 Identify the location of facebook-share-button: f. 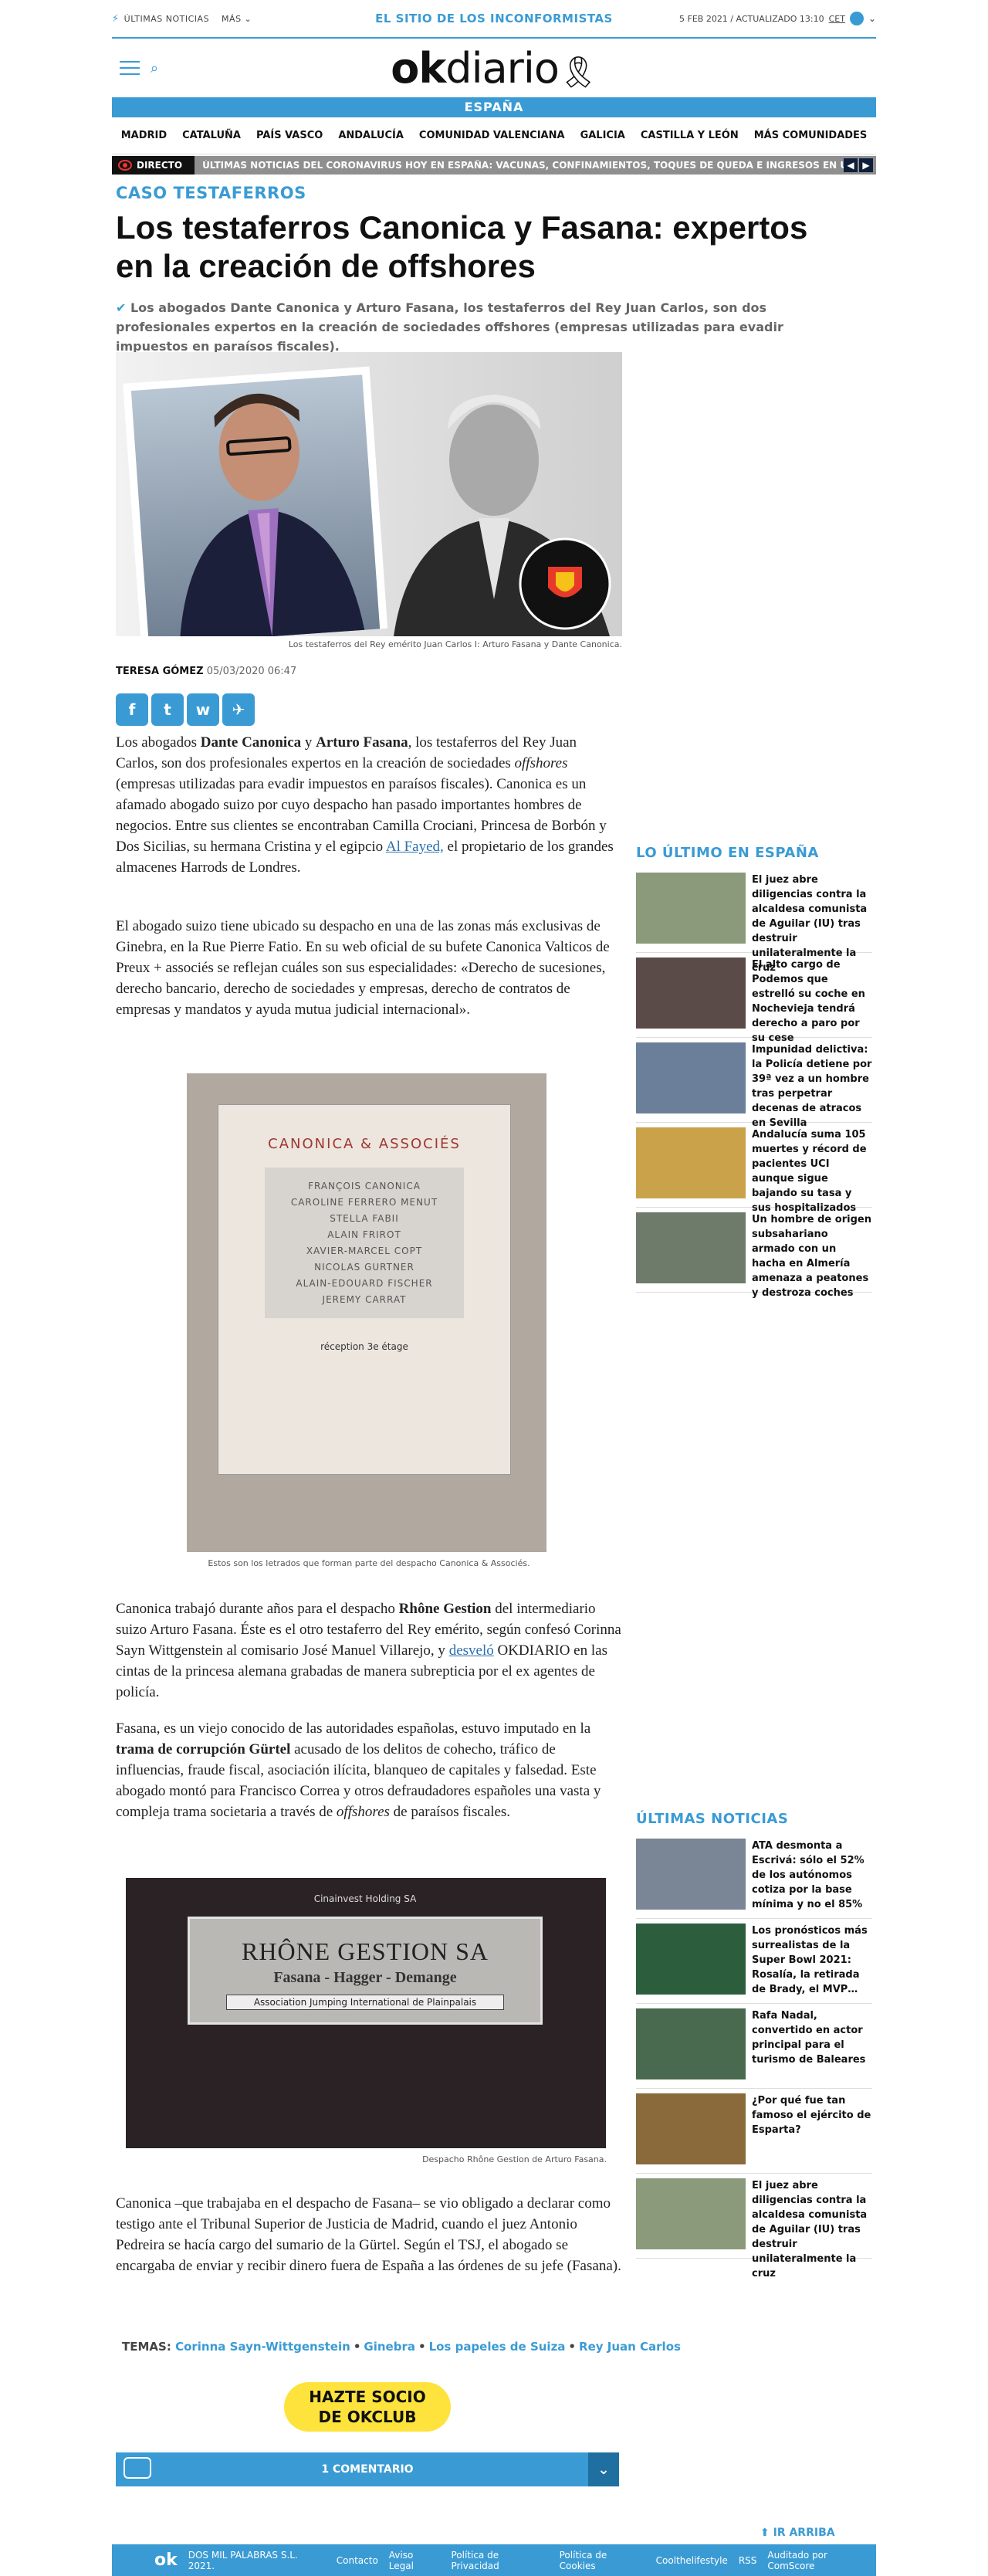
(132, 709).